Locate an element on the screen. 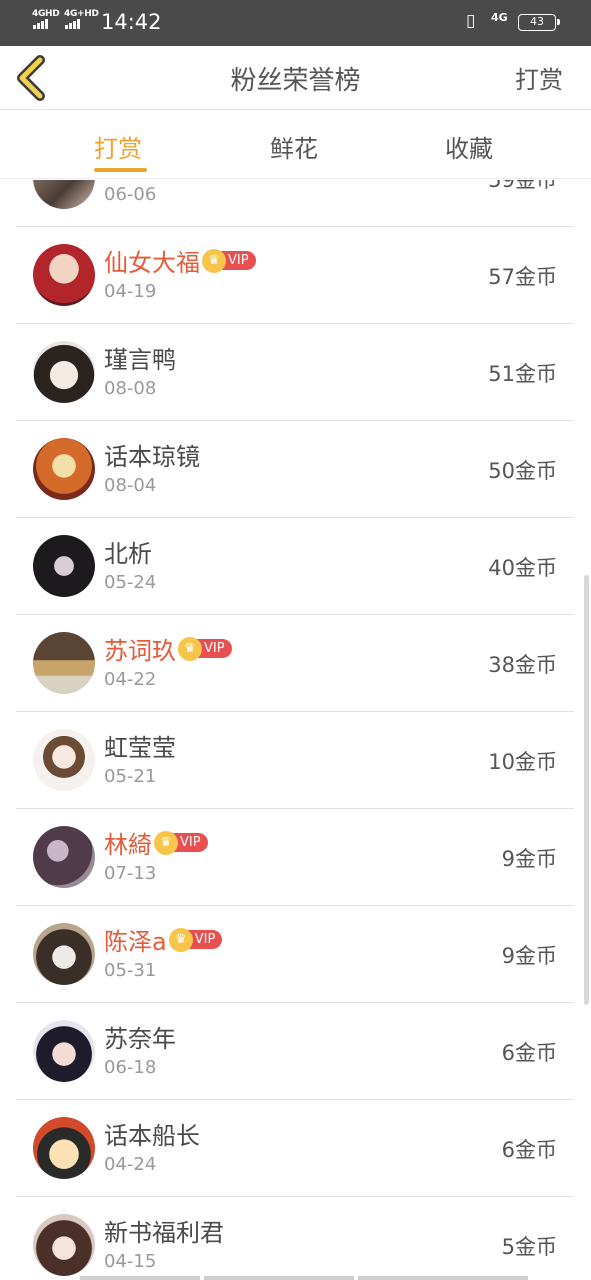 The image size is (591, 1280). reward-button: 打赏 is located at coordinates (539, 77).